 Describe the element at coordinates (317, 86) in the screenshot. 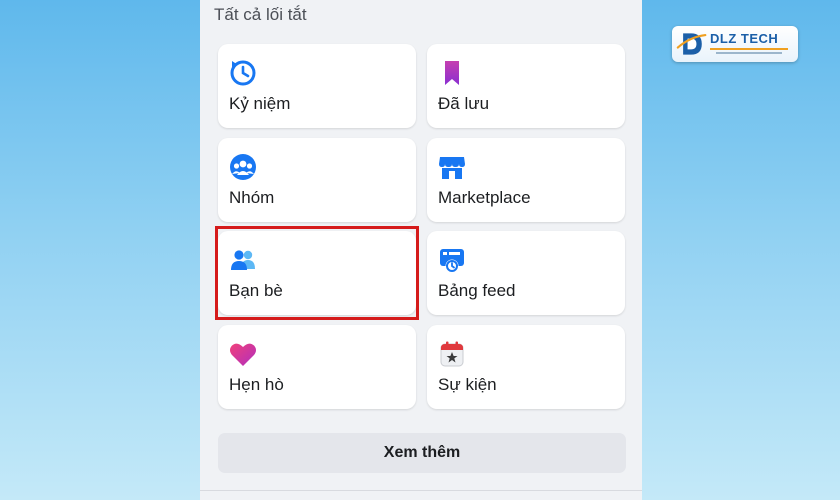

I see `shortcut-memories: Kỷ niệm` at that location.